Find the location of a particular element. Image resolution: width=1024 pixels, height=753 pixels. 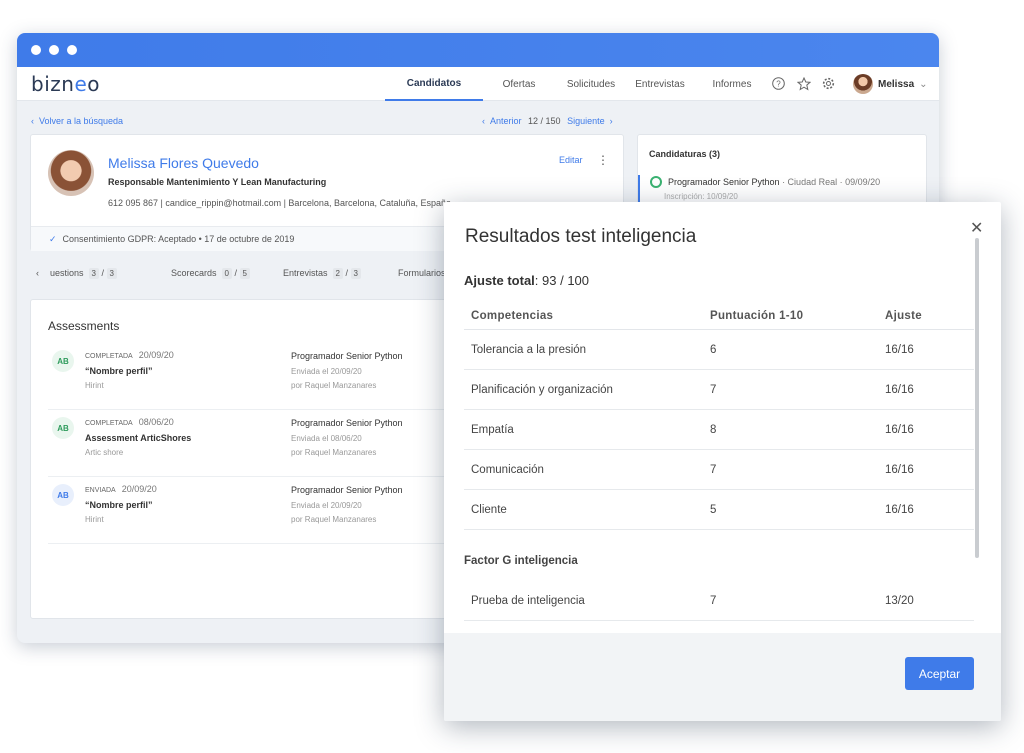

tab-count: 2 is located at coordinates (337, 273).